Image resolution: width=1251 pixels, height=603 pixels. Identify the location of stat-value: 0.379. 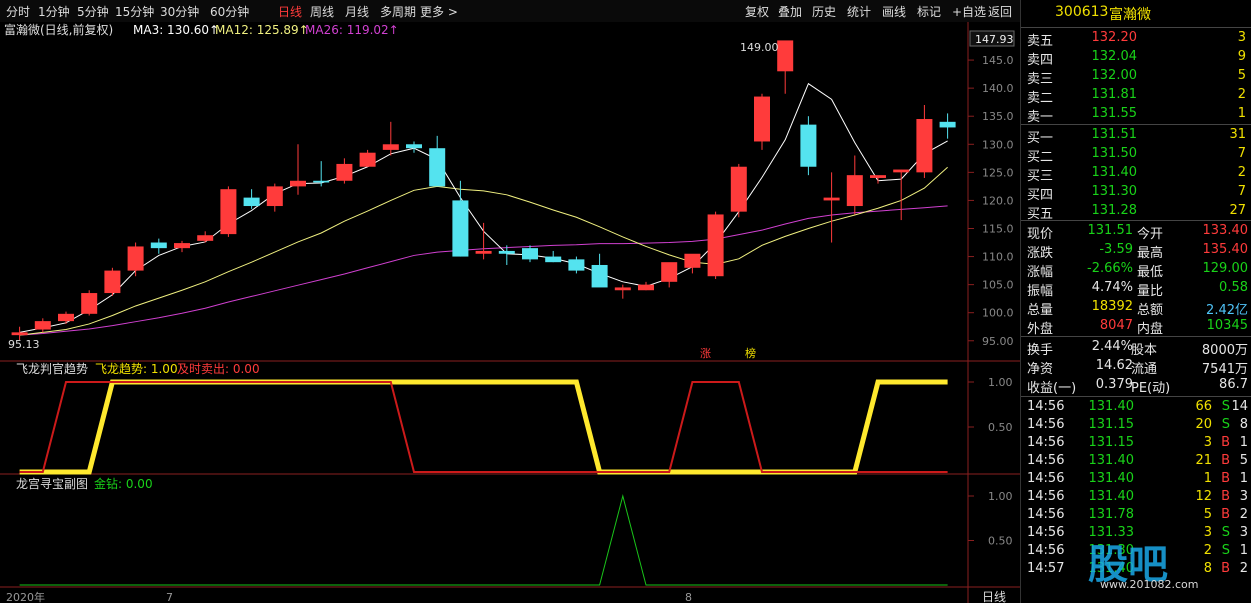
(1114, 384).